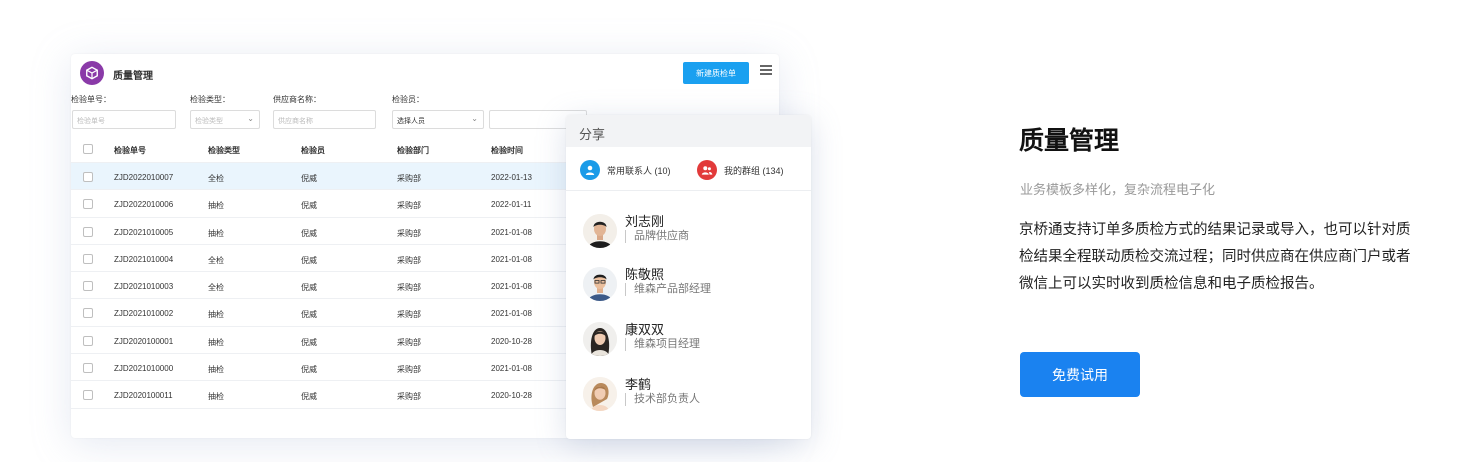  I want to click on cell-no: ZJD2021010005, so click(144, 232).